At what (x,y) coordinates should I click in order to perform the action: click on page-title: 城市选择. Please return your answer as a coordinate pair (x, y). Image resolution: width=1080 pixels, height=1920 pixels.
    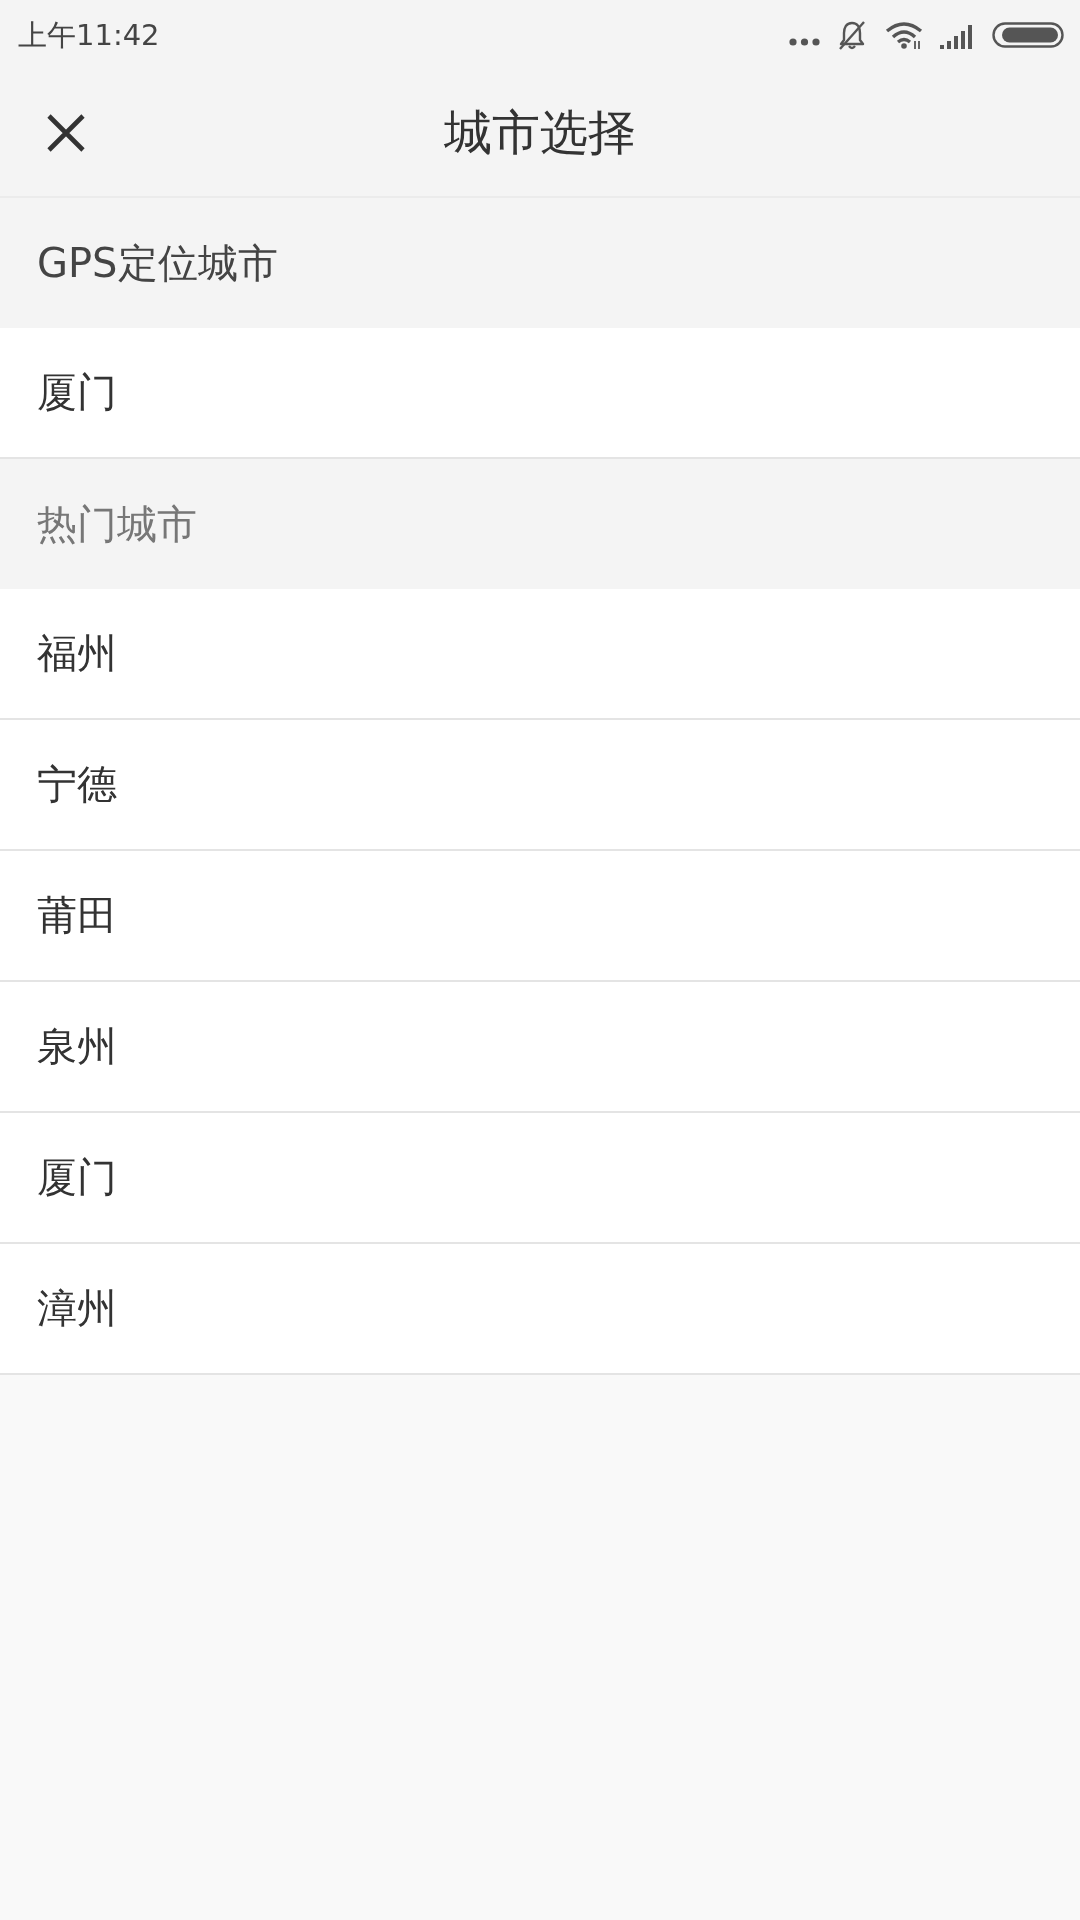
    Looking at the image, I should click on (540, 132).